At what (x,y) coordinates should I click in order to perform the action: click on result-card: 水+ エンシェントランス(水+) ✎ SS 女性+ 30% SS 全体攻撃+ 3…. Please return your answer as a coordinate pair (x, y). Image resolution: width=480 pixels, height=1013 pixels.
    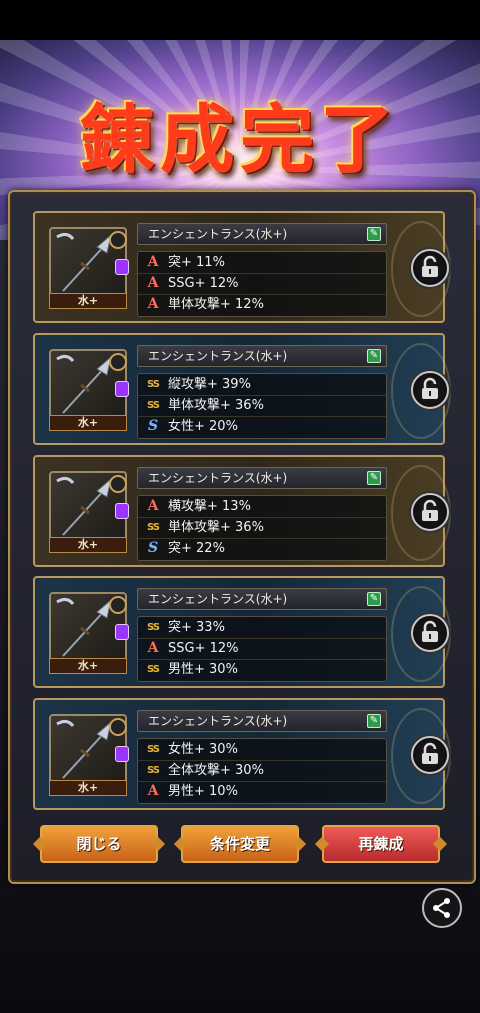
    Looking at the image, I should click on (242, 754).